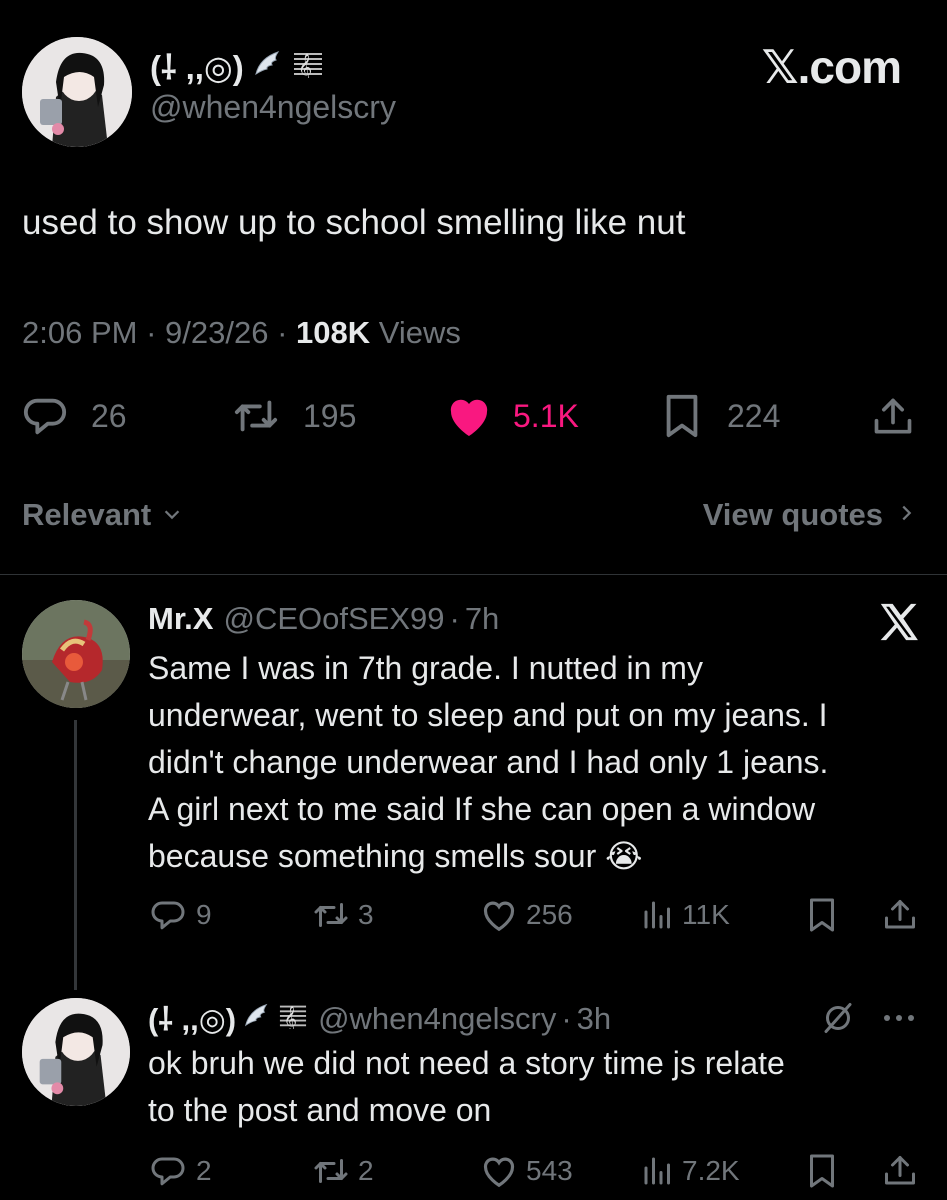 The image size is (947, 1200). Describe the element at coordinates (74, 416) in the screenshot. I see `reply-button: 26` at that location.